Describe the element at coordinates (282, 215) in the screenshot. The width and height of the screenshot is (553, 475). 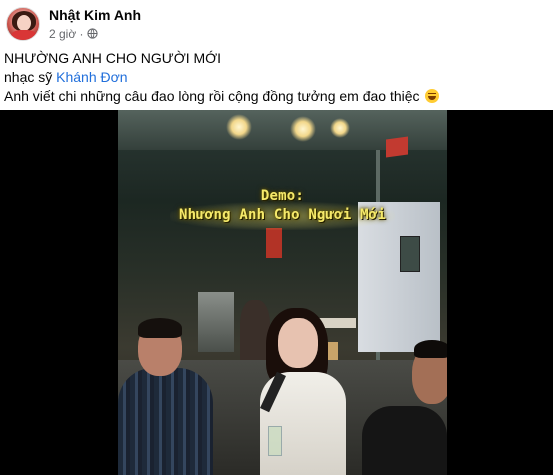
I see `video-caption-line-2: Nhương Anh Cho Ngươi Mới` at that location.